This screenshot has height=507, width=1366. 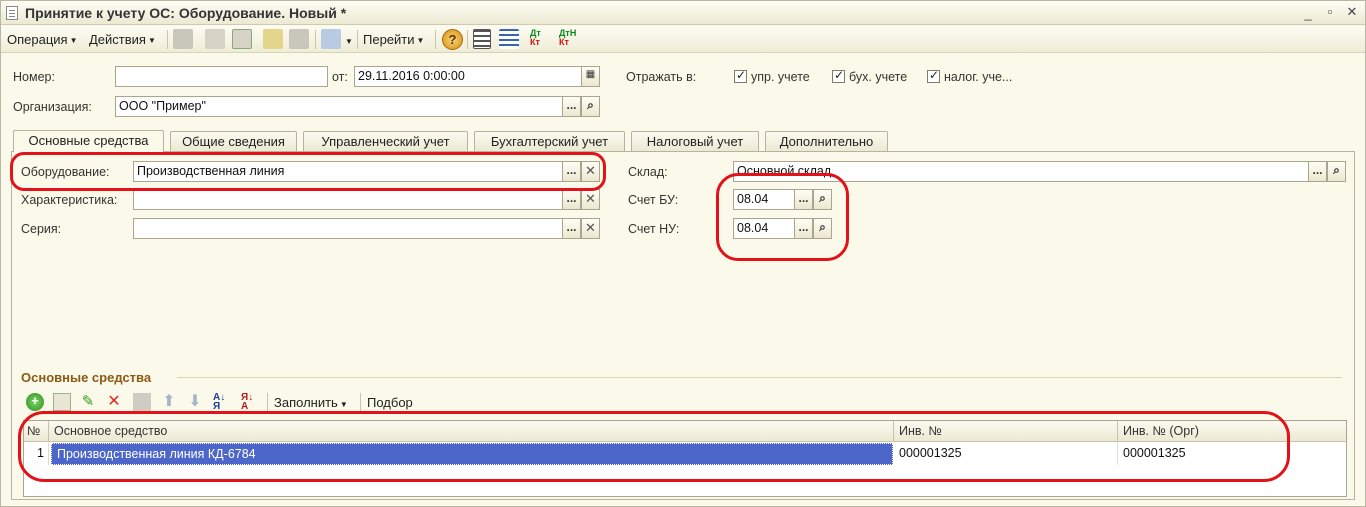 I want to click on create-based-icon, so click(x=331, y=39).